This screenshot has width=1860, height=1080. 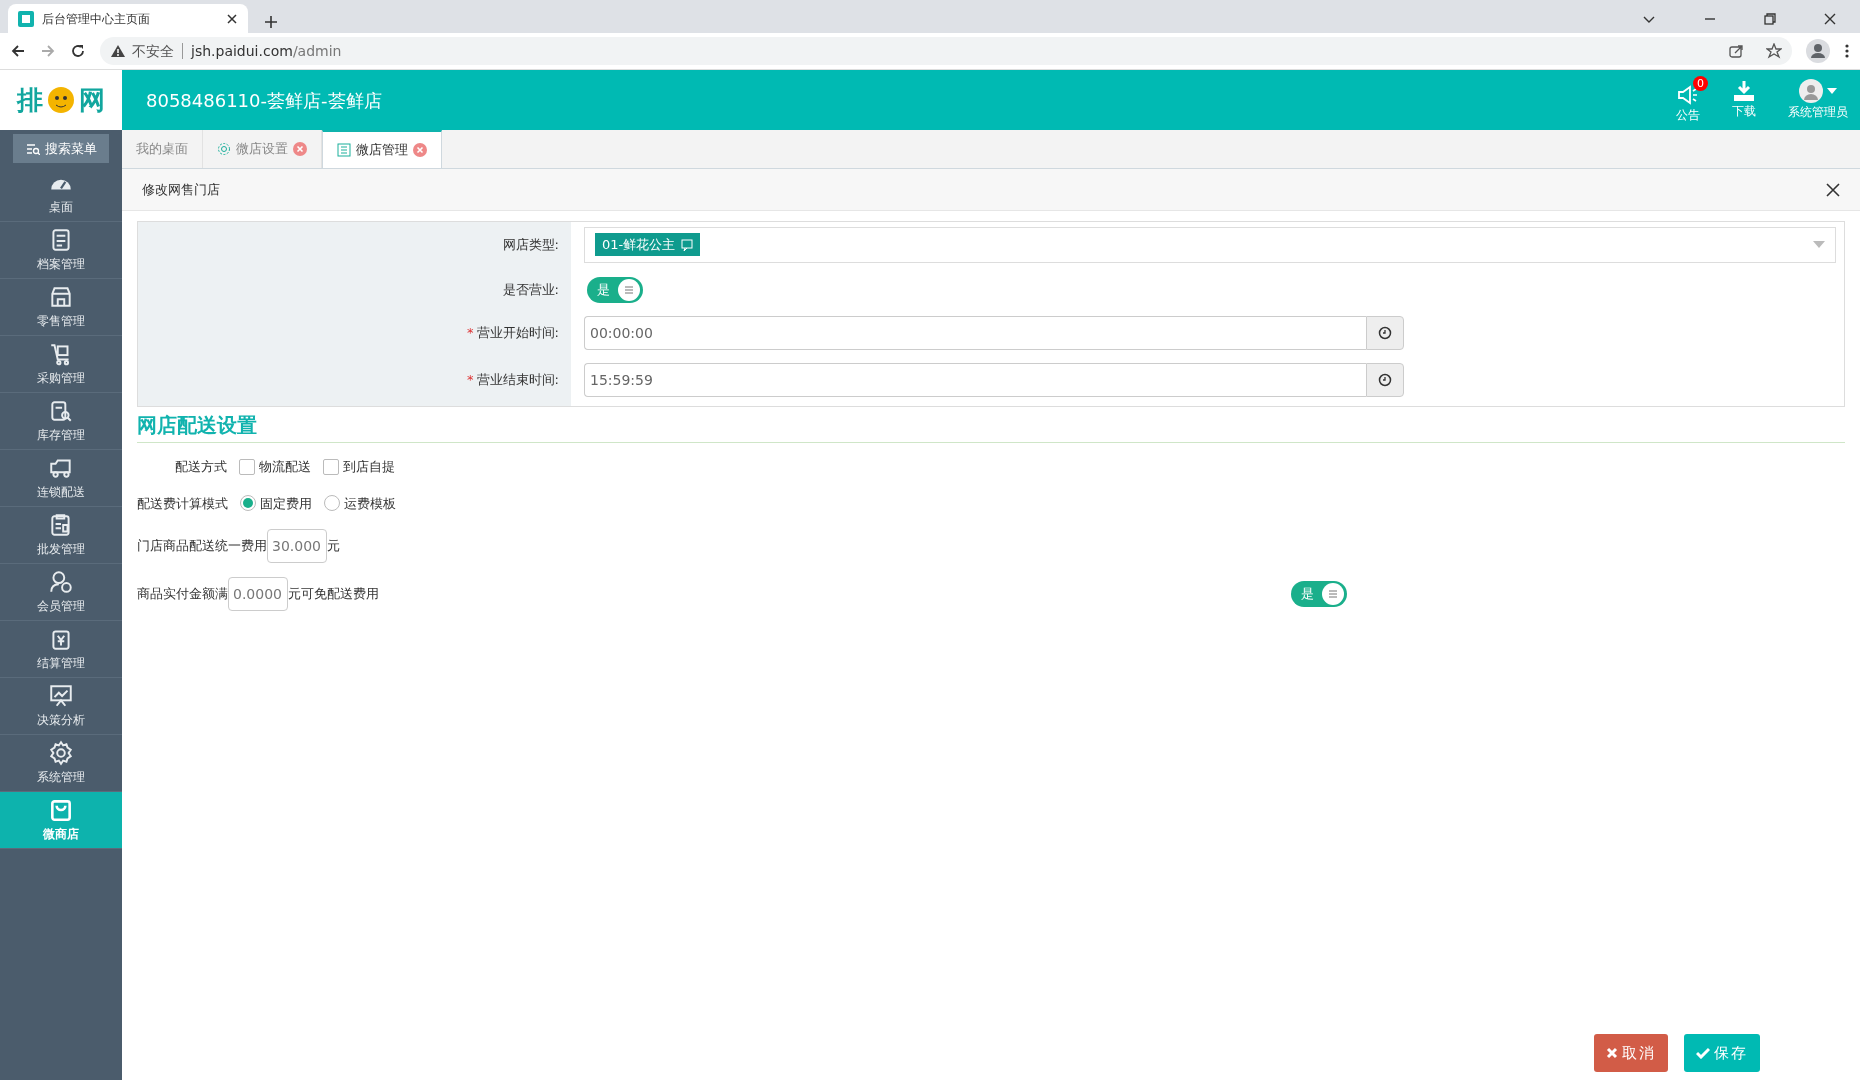 I want to click on field-label: 门店商品配送统一费用, so click(x=202, y=546).